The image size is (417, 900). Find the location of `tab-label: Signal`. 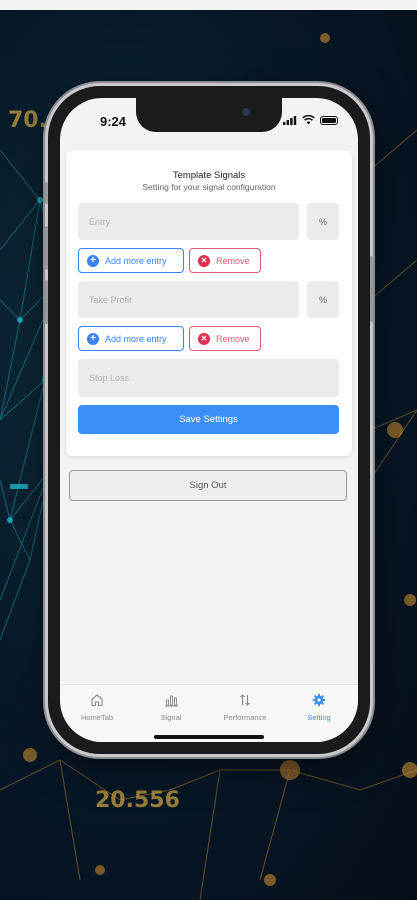

tab-label: Signal is located at coordinates (171, 717).